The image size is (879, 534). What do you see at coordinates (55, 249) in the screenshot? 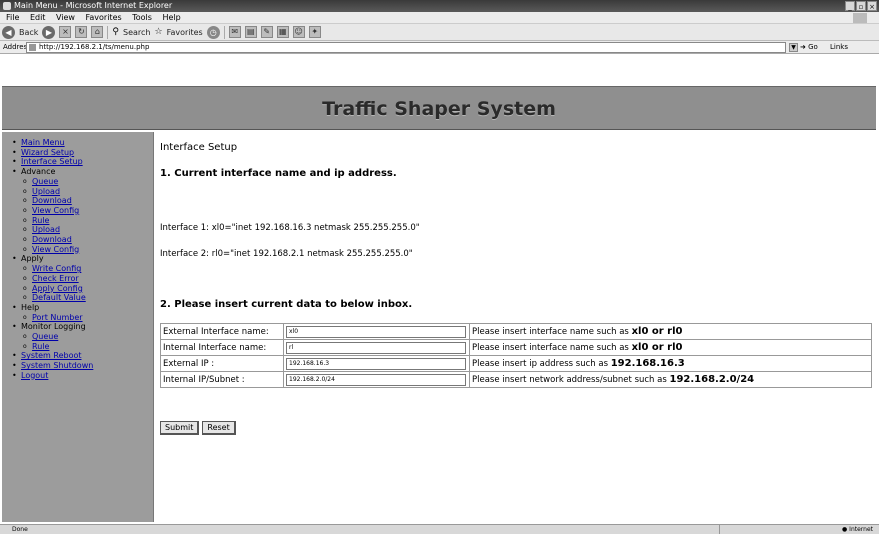
I see `rule-view-config-link: View Config` at bounding box center [55, 249].